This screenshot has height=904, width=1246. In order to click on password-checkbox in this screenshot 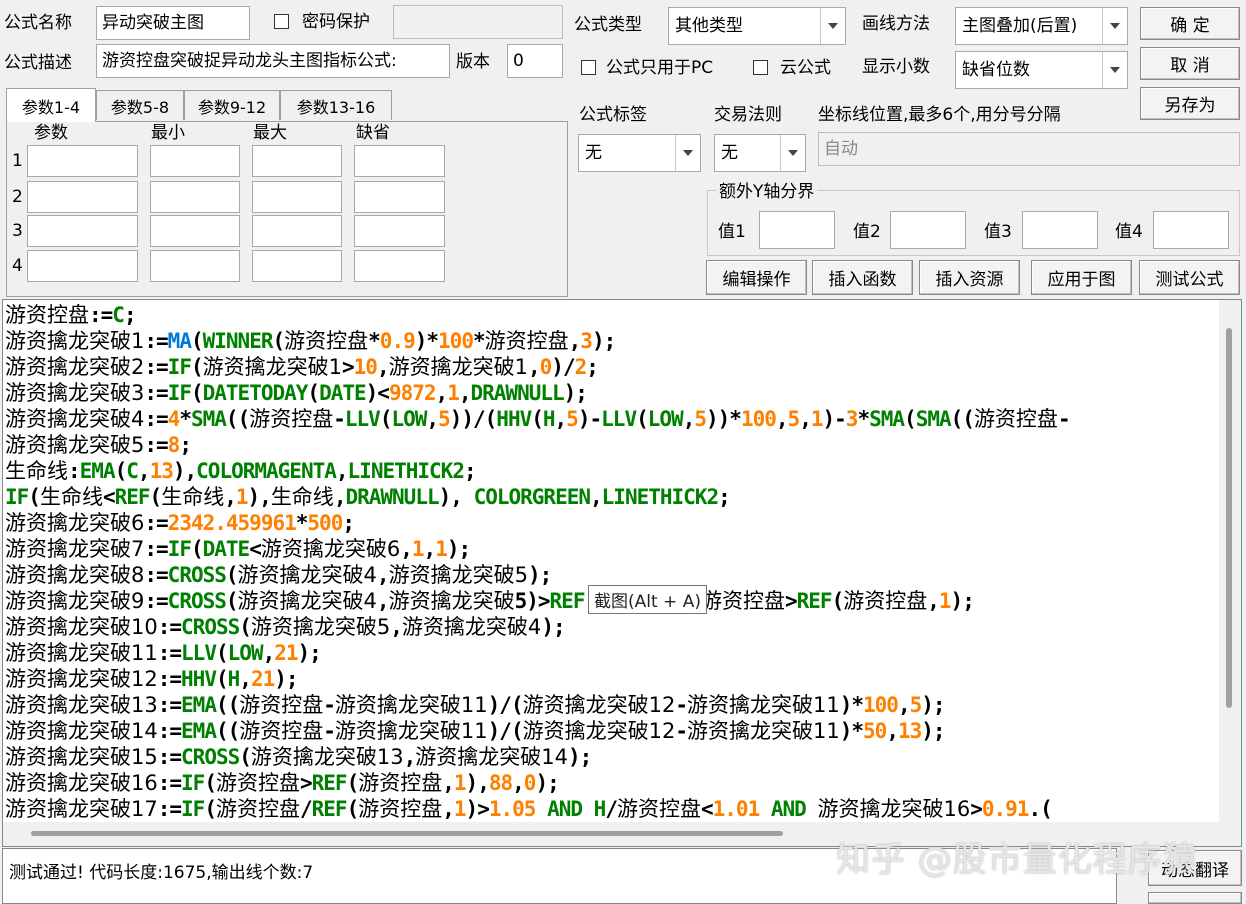, I will do `click(281, 21)`.